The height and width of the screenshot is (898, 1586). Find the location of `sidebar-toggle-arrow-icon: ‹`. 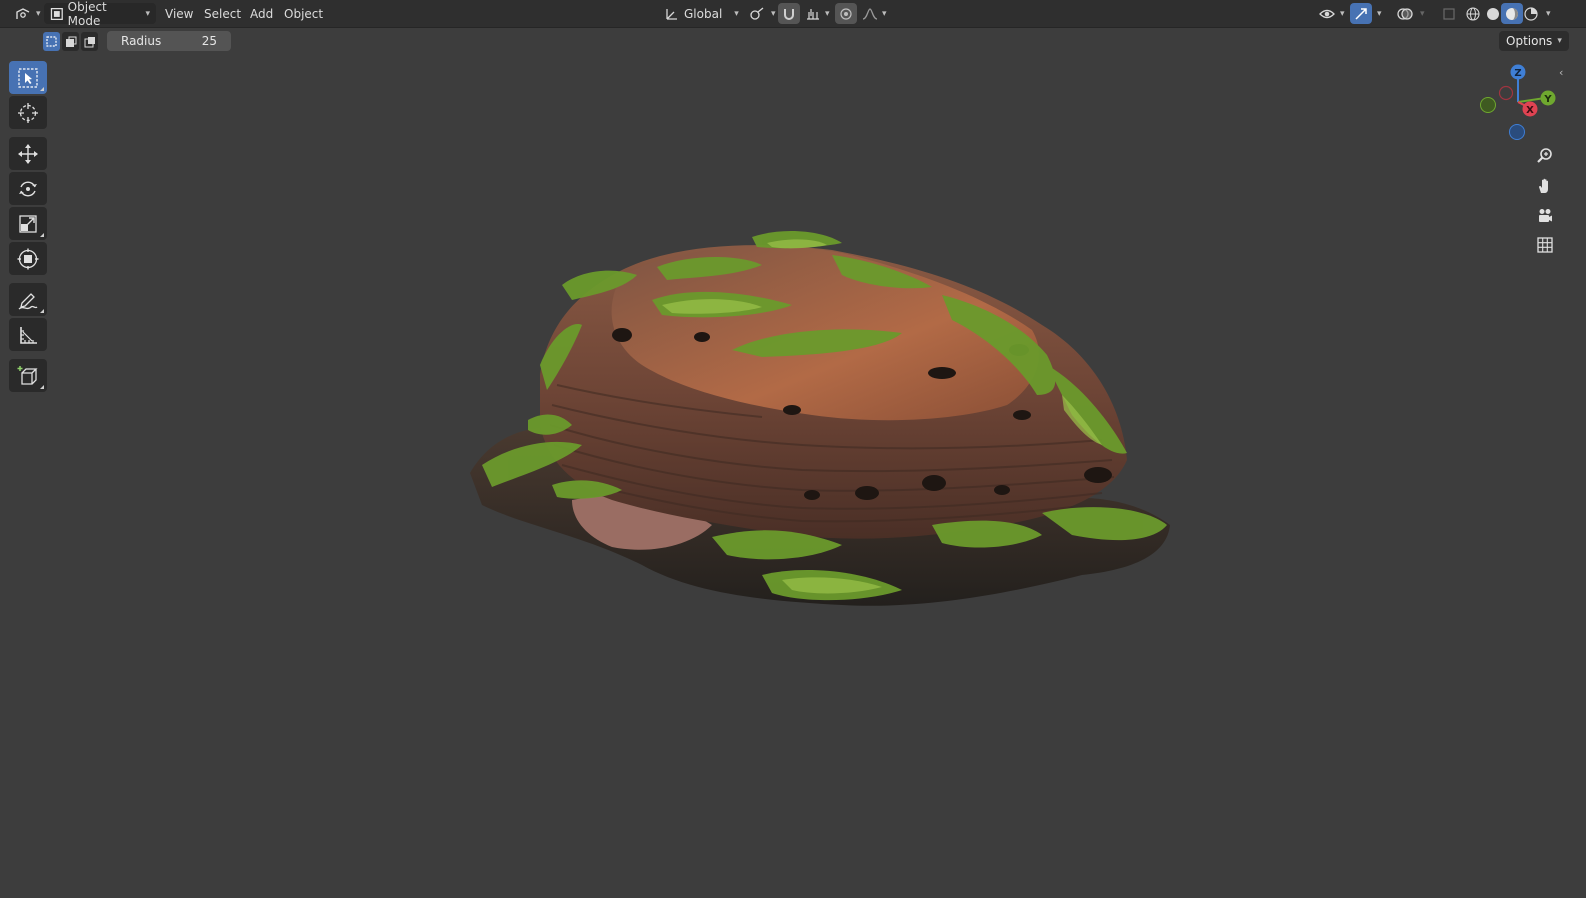

sidebar-toggle-arrow-icon: ‹ is located at coordinates (1561, 72).